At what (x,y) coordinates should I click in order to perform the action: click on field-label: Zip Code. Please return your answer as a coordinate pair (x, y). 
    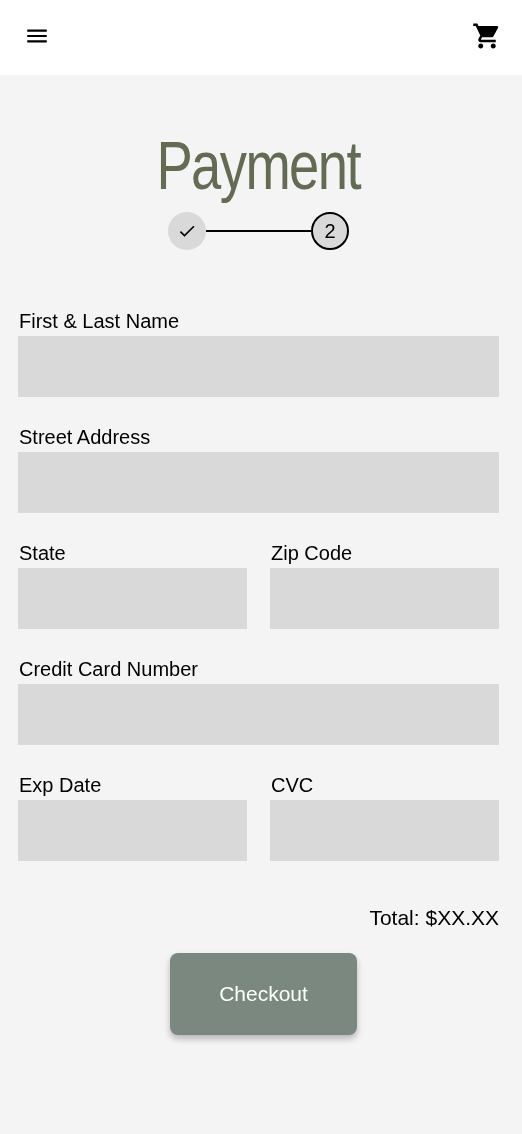
    Looking at the image, I should click on (312, 553).